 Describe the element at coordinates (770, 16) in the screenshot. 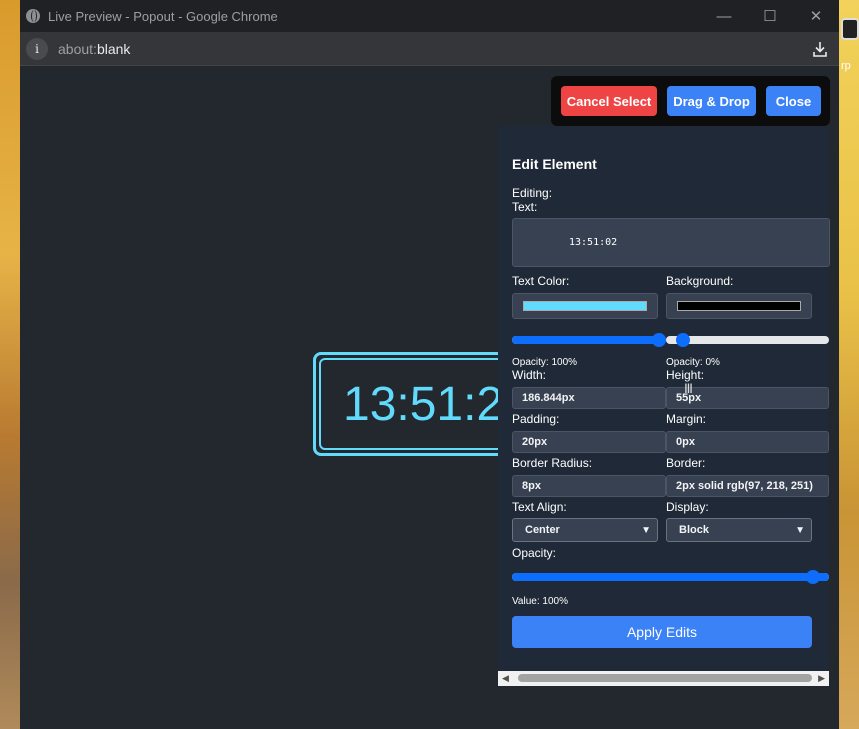

I see `maximize-icon: ☐` at that location.